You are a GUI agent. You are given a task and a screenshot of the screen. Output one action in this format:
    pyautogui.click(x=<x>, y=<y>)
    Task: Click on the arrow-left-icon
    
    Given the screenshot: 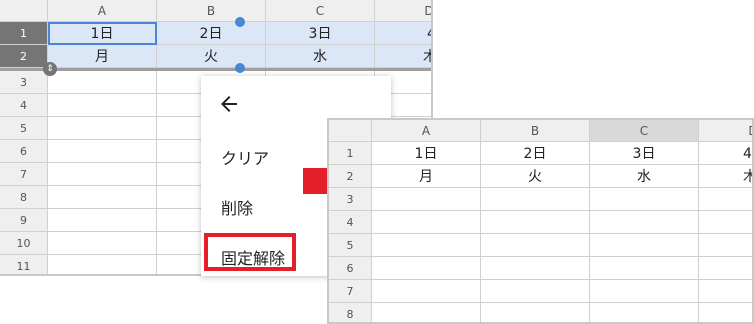 What is the action you would take?
    pyautogui.click(x=229, y=104)
    